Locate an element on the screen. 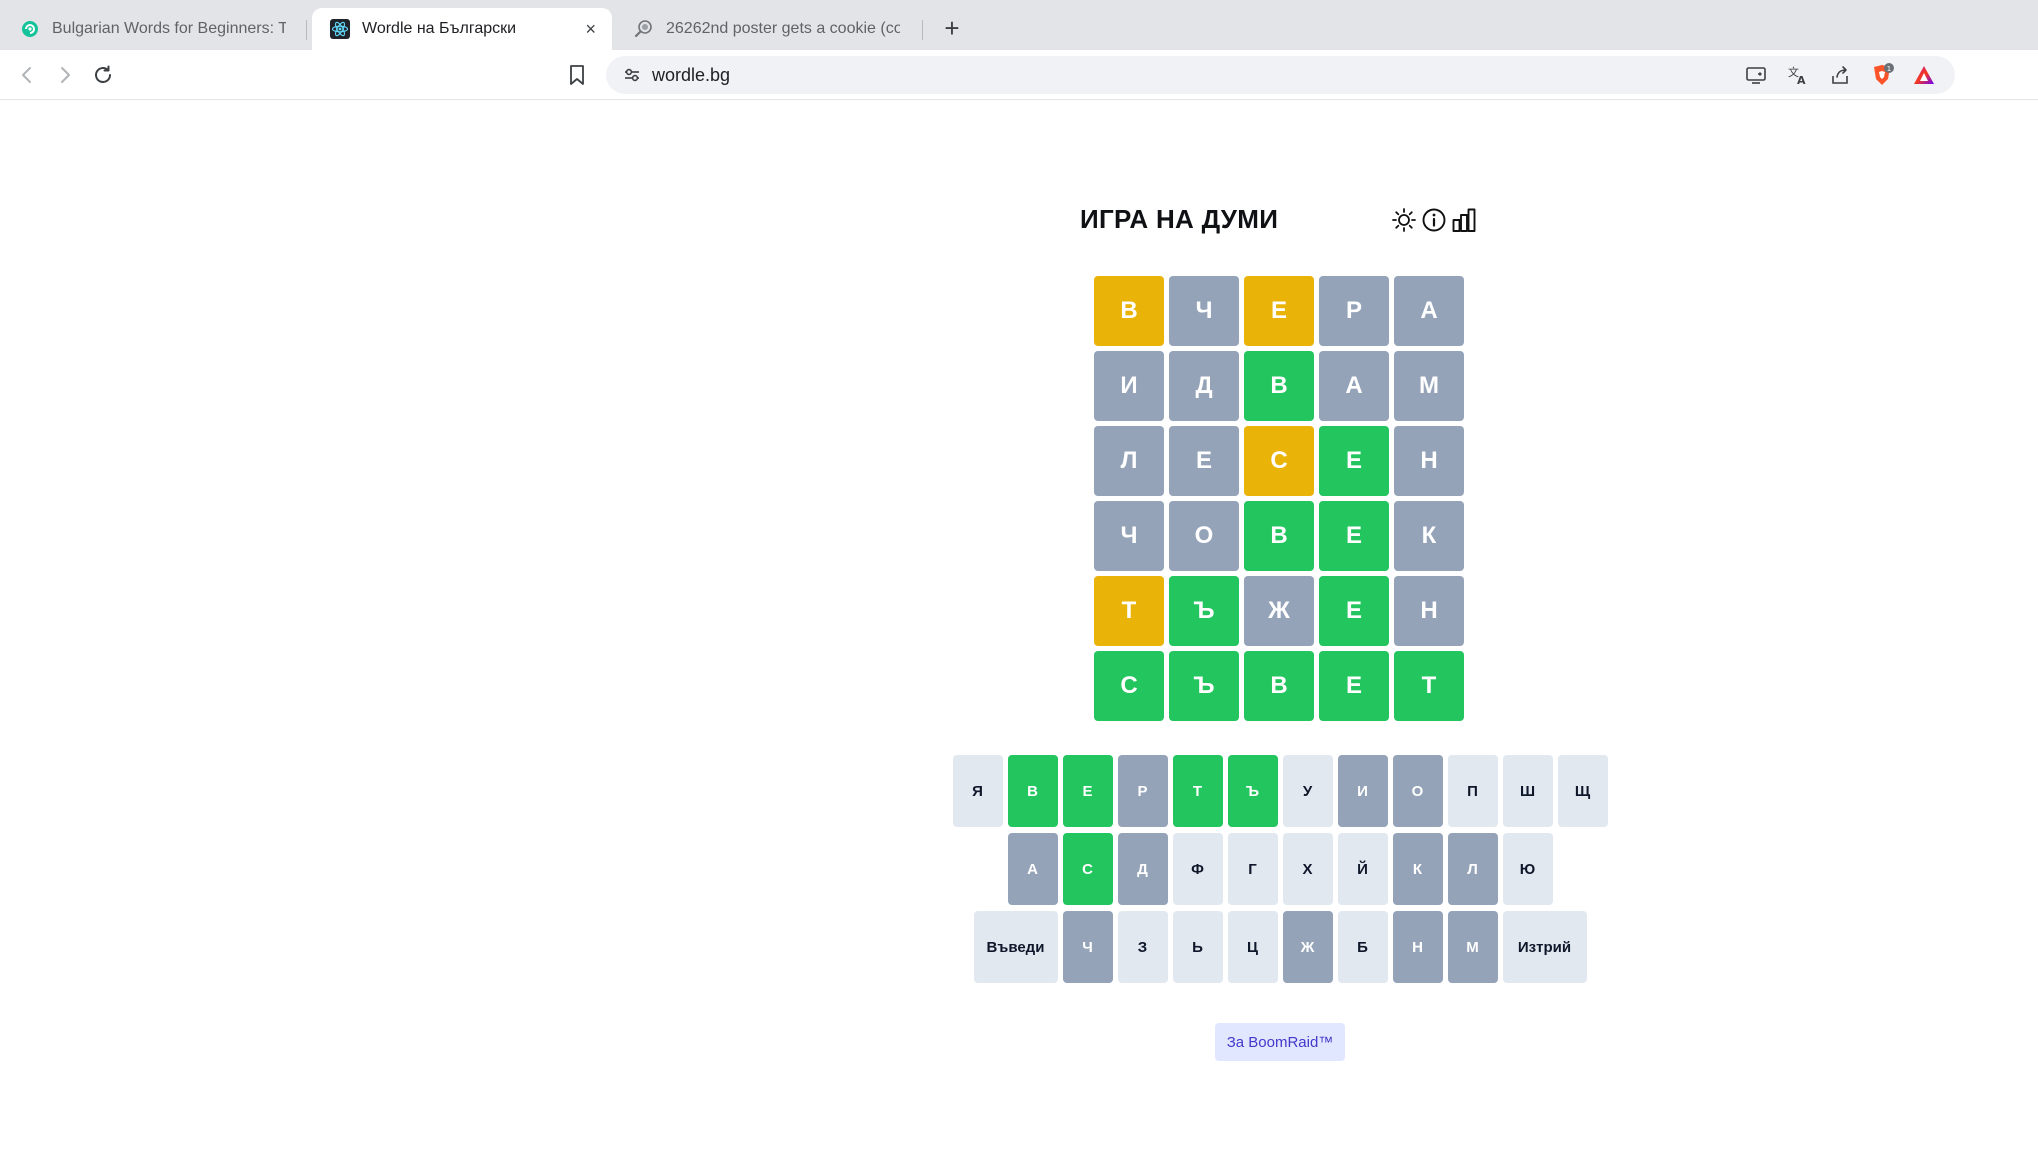  react-atom-icon is located at coordinates (340, 29).